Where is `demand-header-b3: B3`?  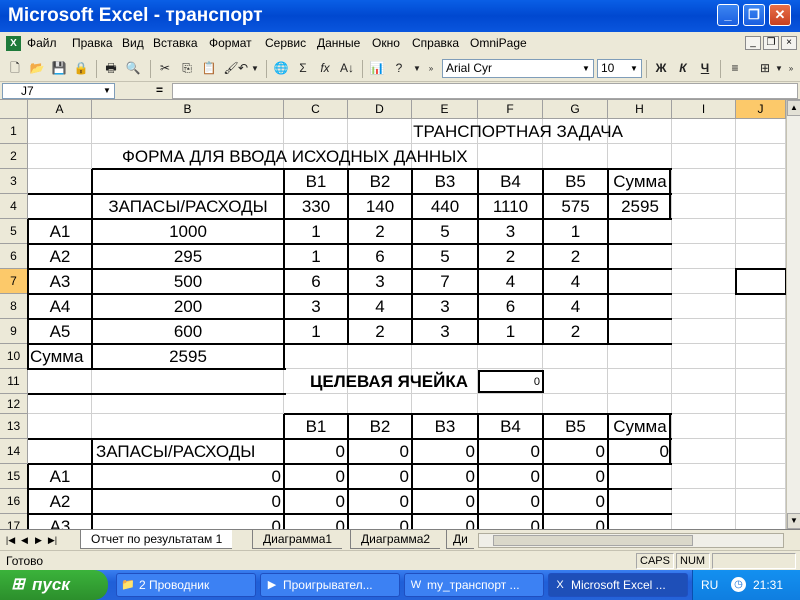 demand-header-b3: B3 is located at coordinates (445, 181).